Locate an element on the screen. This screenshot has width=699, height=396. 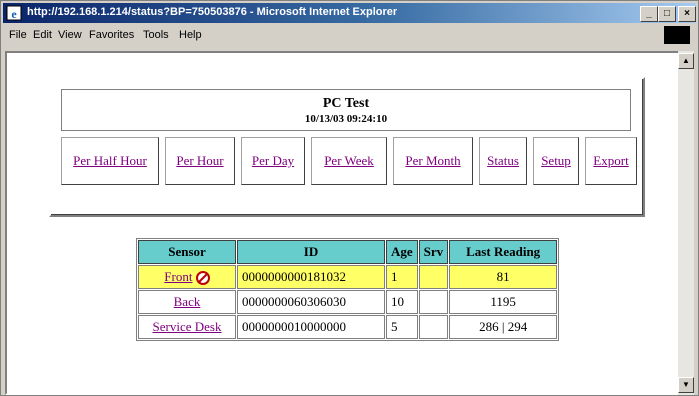
page-title: PC Test is located at coordinates (346, 103).